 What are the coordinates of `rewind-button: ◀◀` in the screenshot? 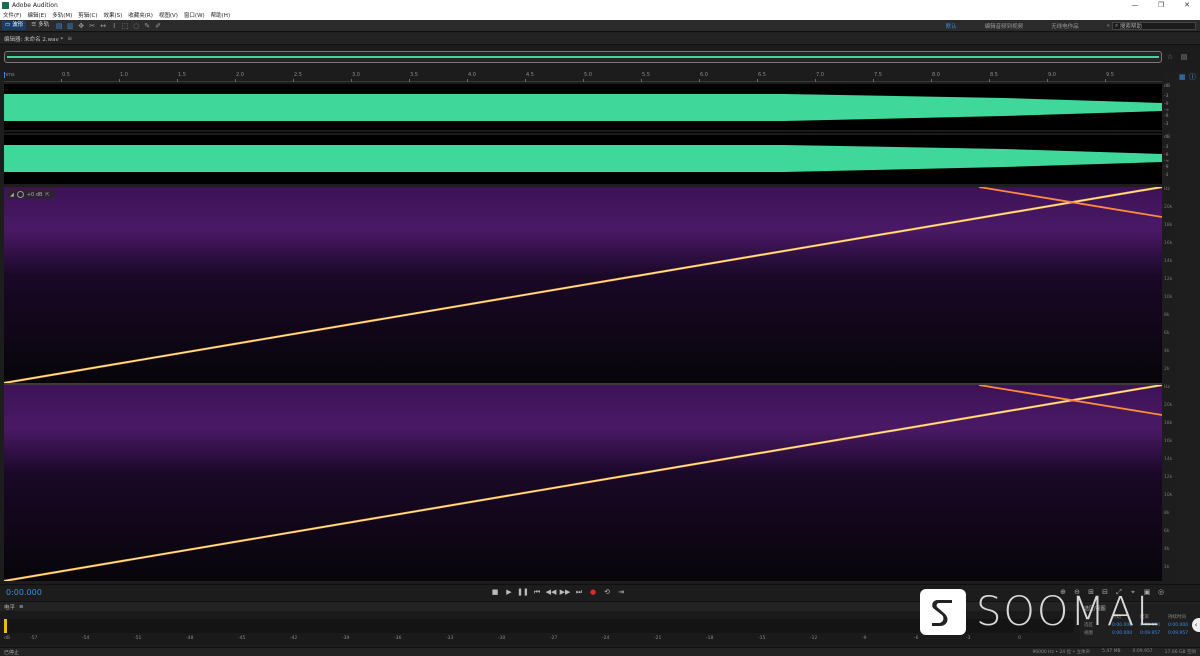 It's located at (551, 592).